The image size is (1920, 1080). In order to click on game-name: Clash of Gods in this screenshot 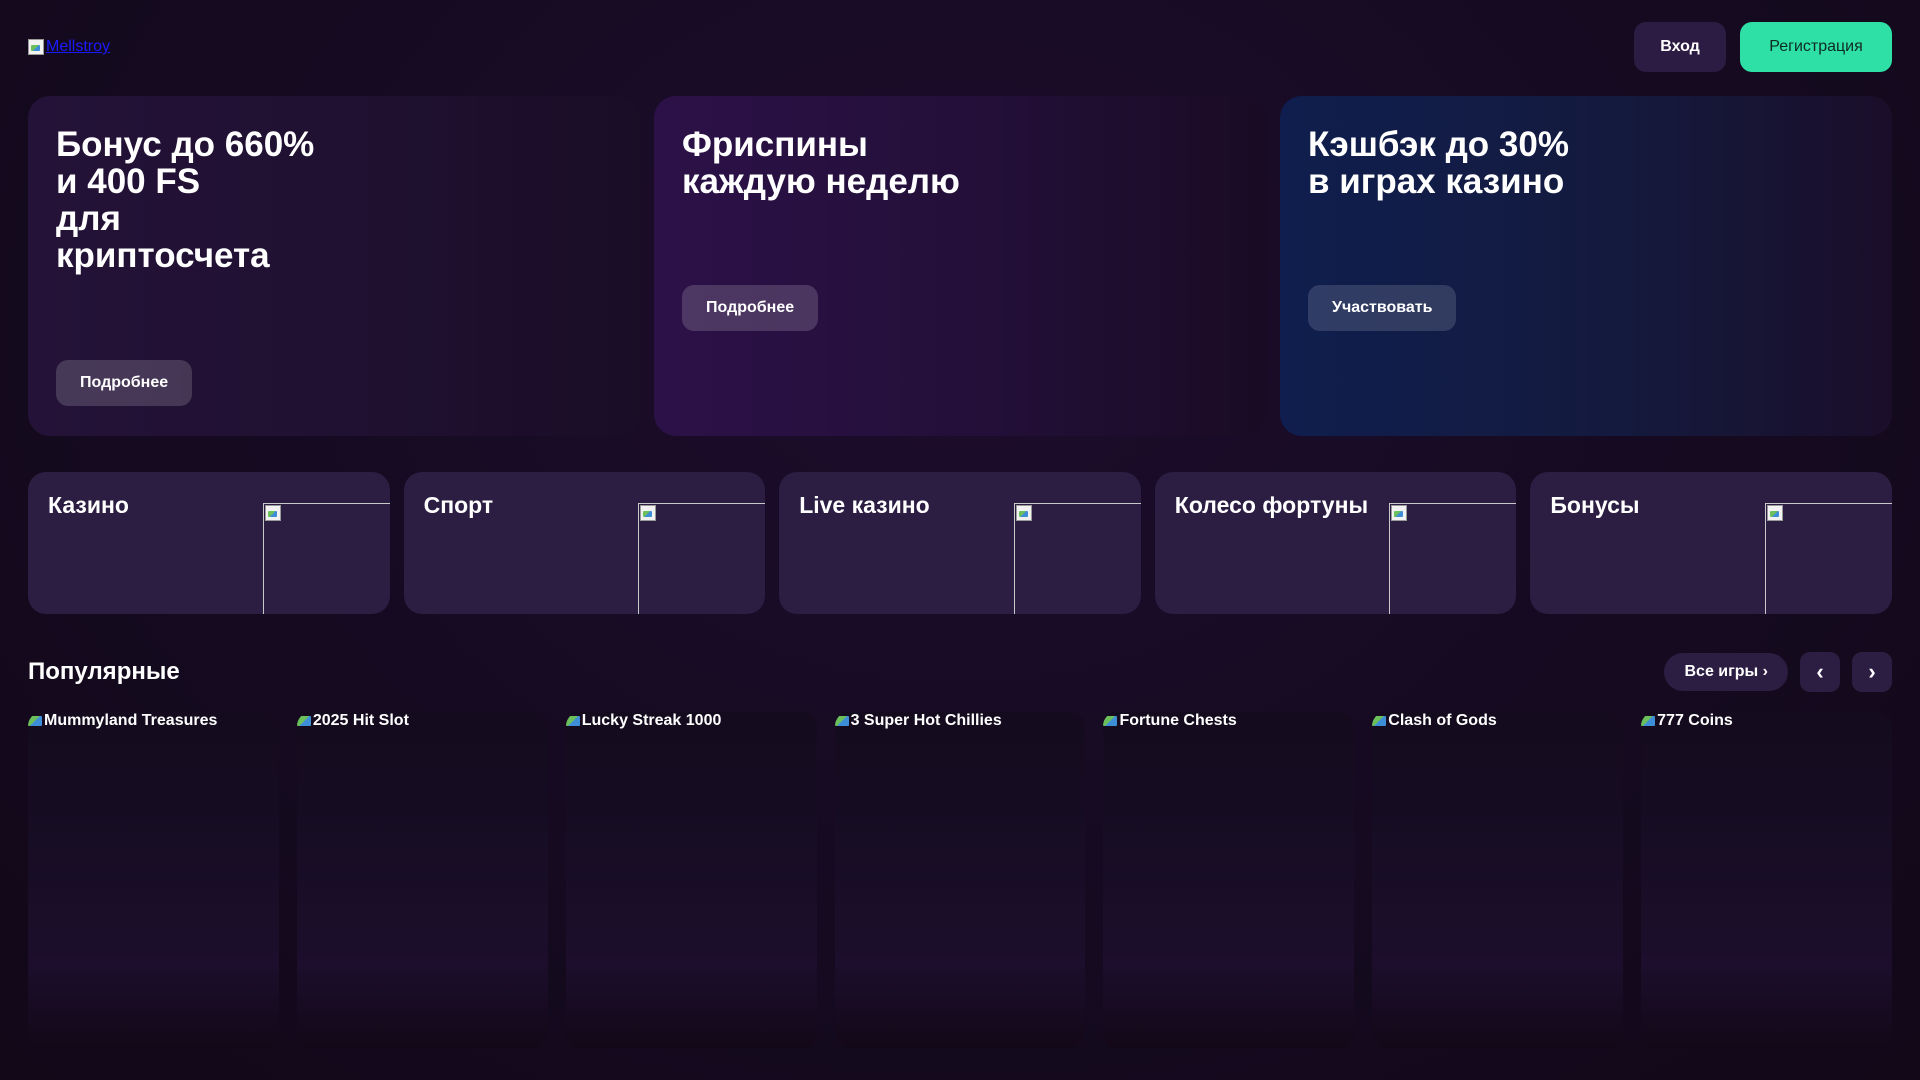, I will do `click(1442, 720)`.